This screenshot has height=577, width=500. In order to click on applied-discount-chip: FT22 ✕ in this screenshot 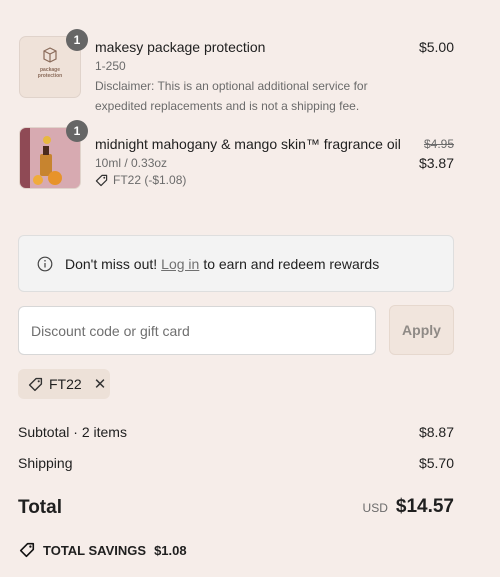, I will do `click(64, 384)`.